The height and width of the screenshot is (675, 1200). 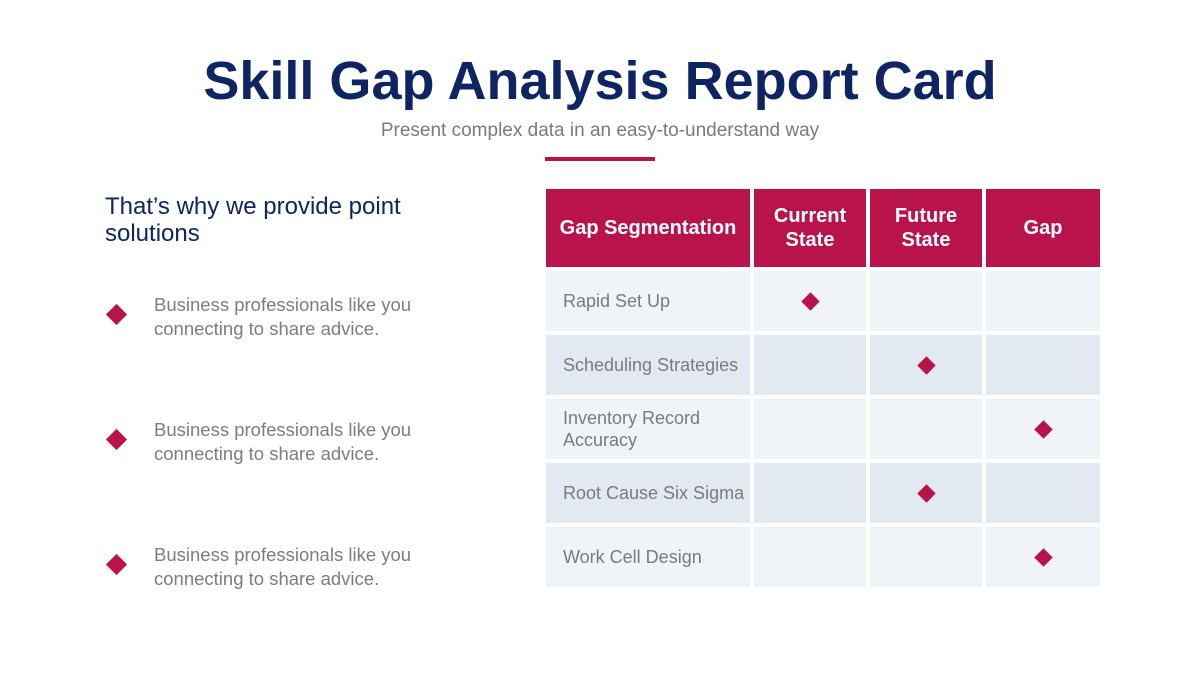 What do you see at coordinates (253, 220) in the screenshot?
I see `left-heading: That’s why we provide point solutions` at bounding box center [253, 220].